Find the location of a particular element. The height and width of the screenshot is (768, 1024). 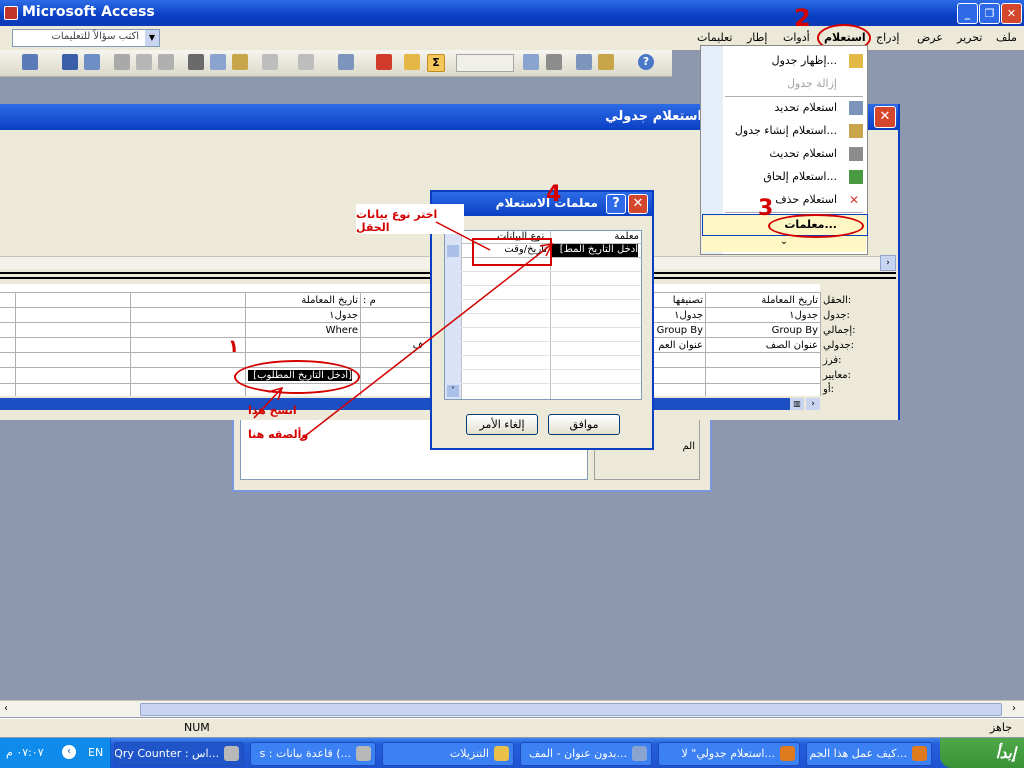

notepad-icon is located at coordinates (639, 753).